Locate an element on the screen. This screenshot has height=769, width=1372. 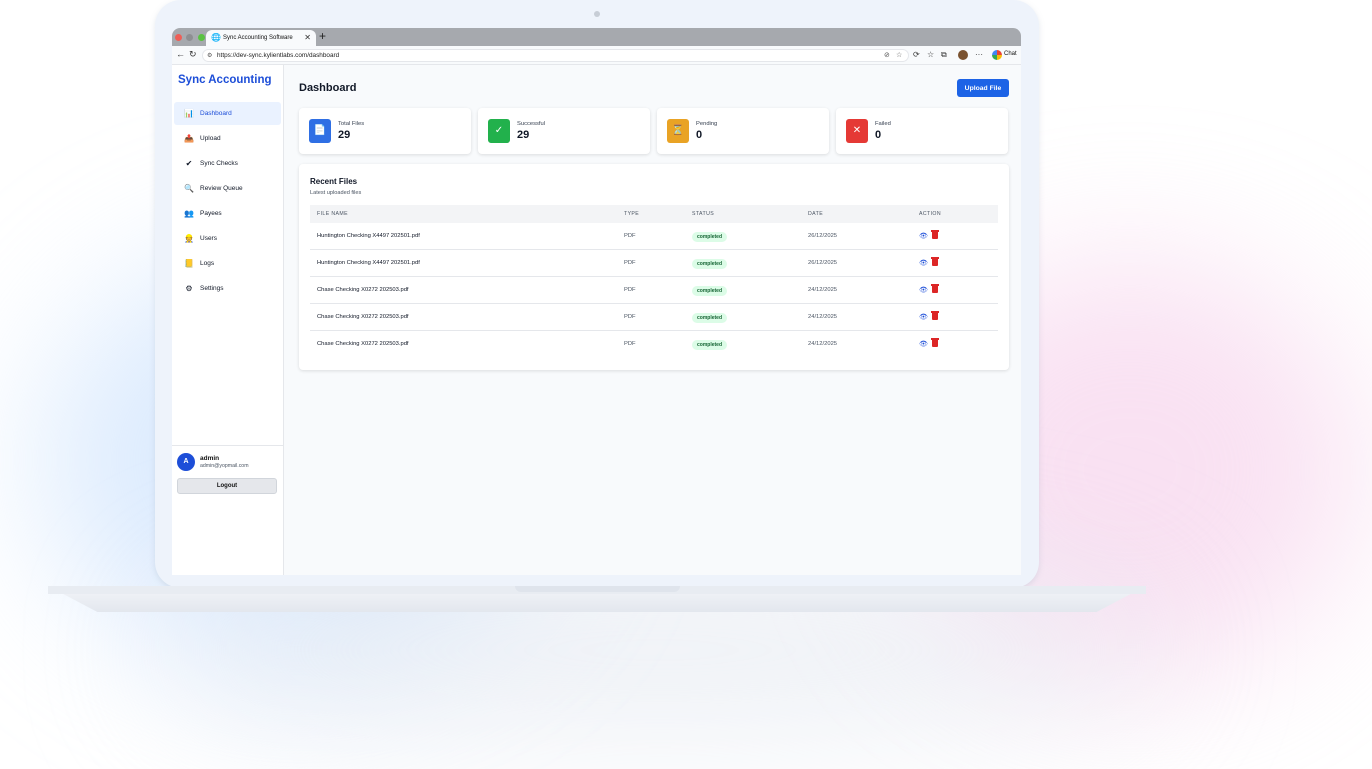
user-box: A admin admin@yopmail.com Logout is located at coordinates (228, 510).